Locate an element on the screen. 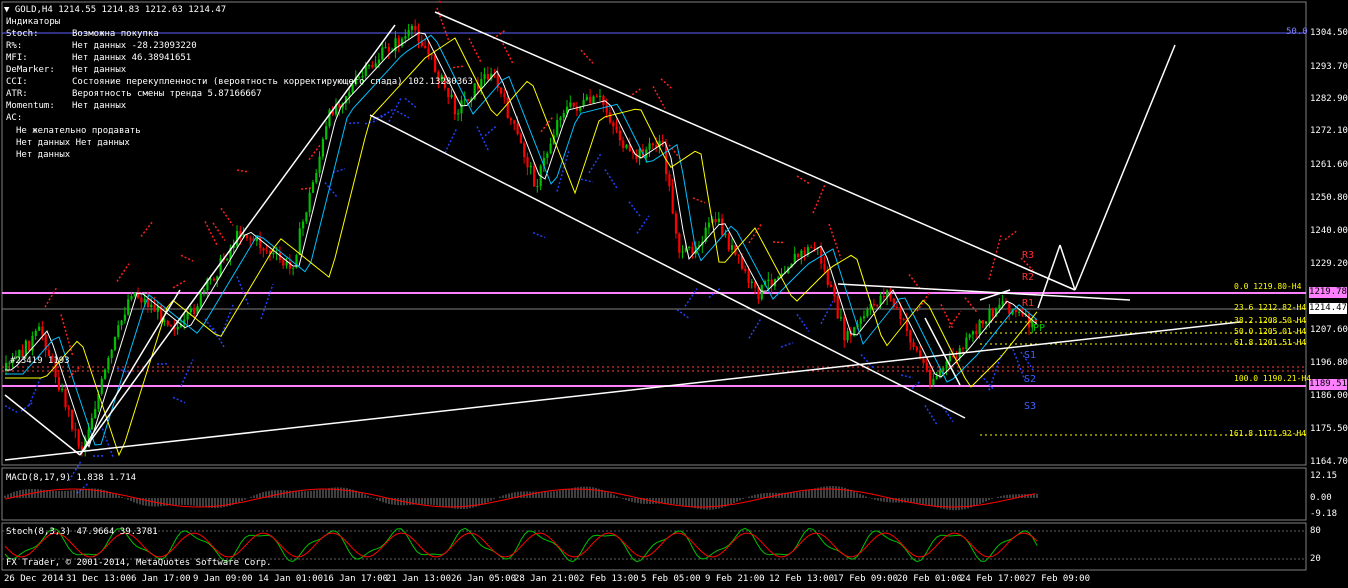  stoch-label: Stoch(8,3,3) 47.9664 39.3781 is located at coordinates (82, 532).